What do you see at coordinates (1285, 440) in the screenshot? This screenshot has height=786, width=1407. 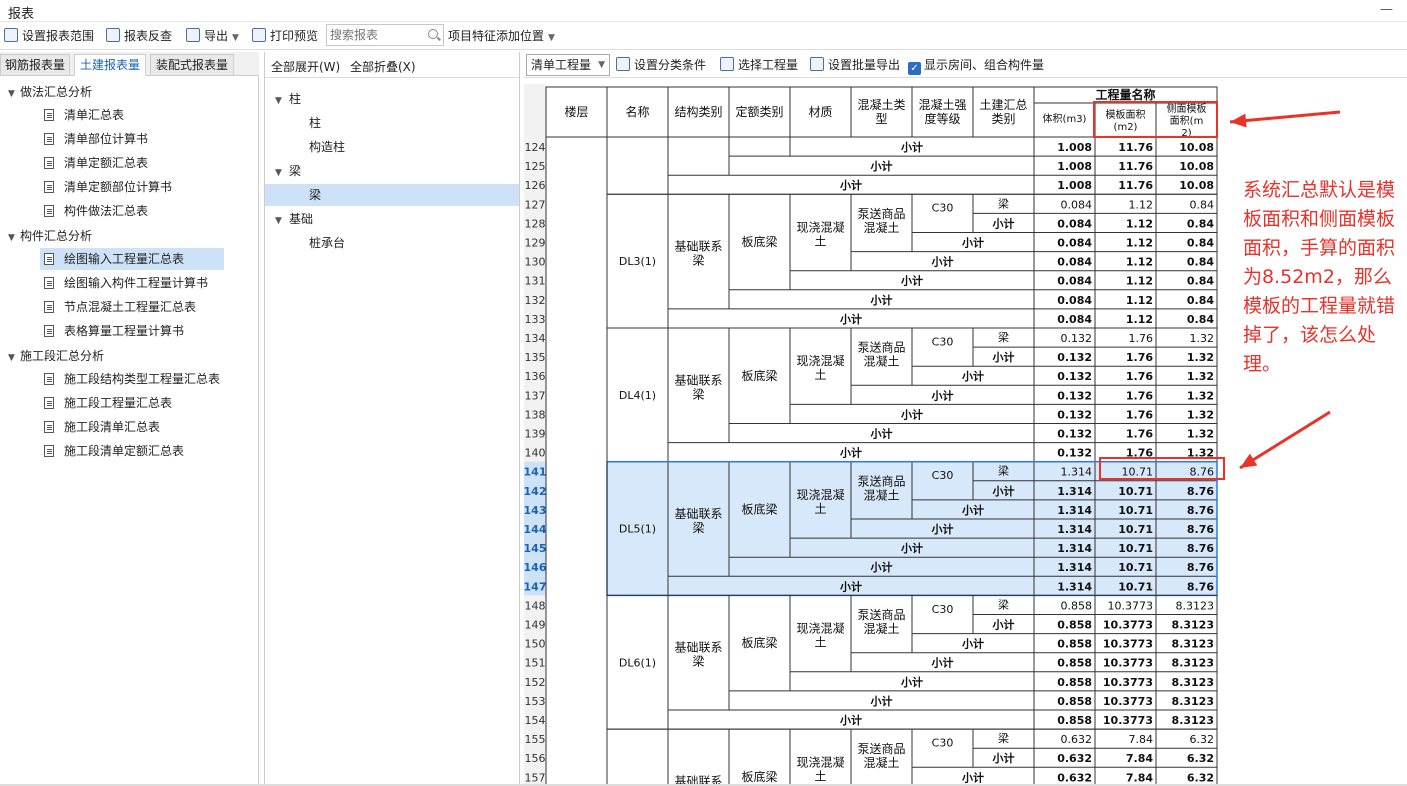 I see `row-arrow-icon` at bounding box center [1285, 440].